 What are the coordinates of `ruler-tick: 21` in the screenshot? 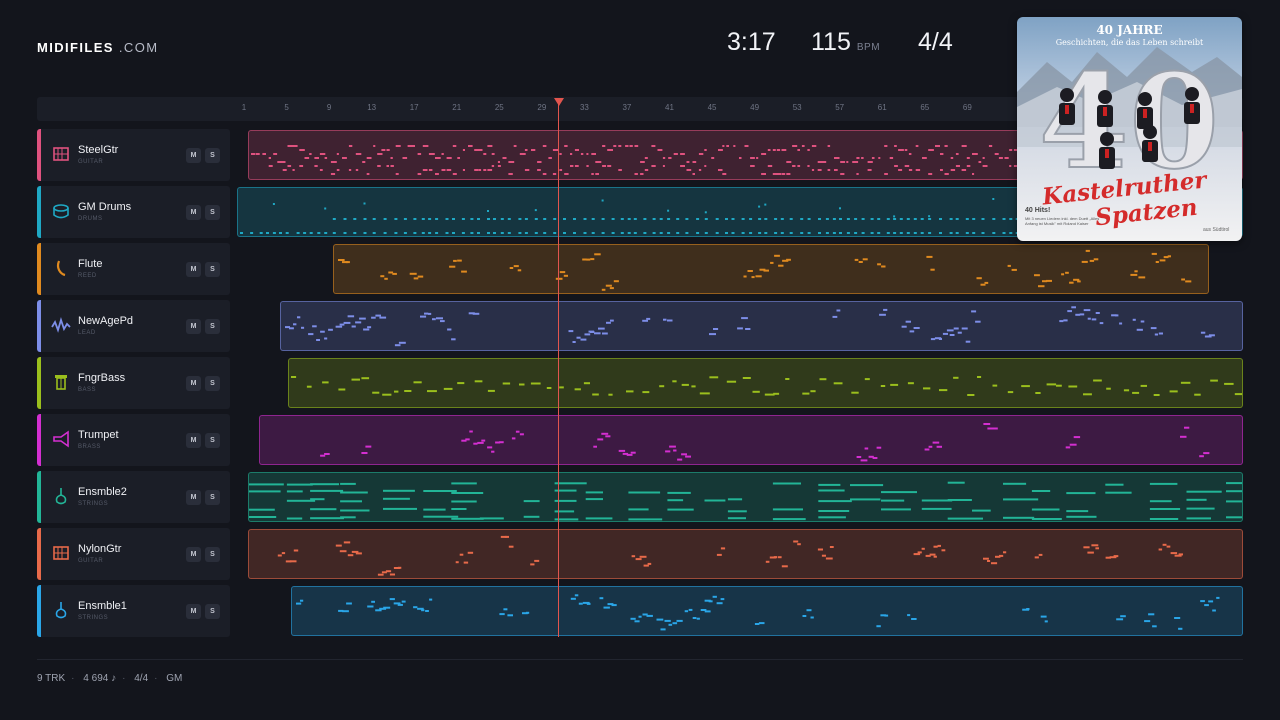 It's located at (457, 107).